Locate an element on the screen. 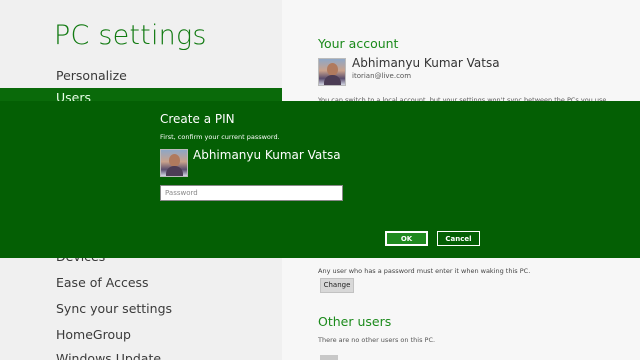 This screenshot has width=640, height=360. nav-item-ease-of-access: Ease of Access is located at coordinates (102, 282).